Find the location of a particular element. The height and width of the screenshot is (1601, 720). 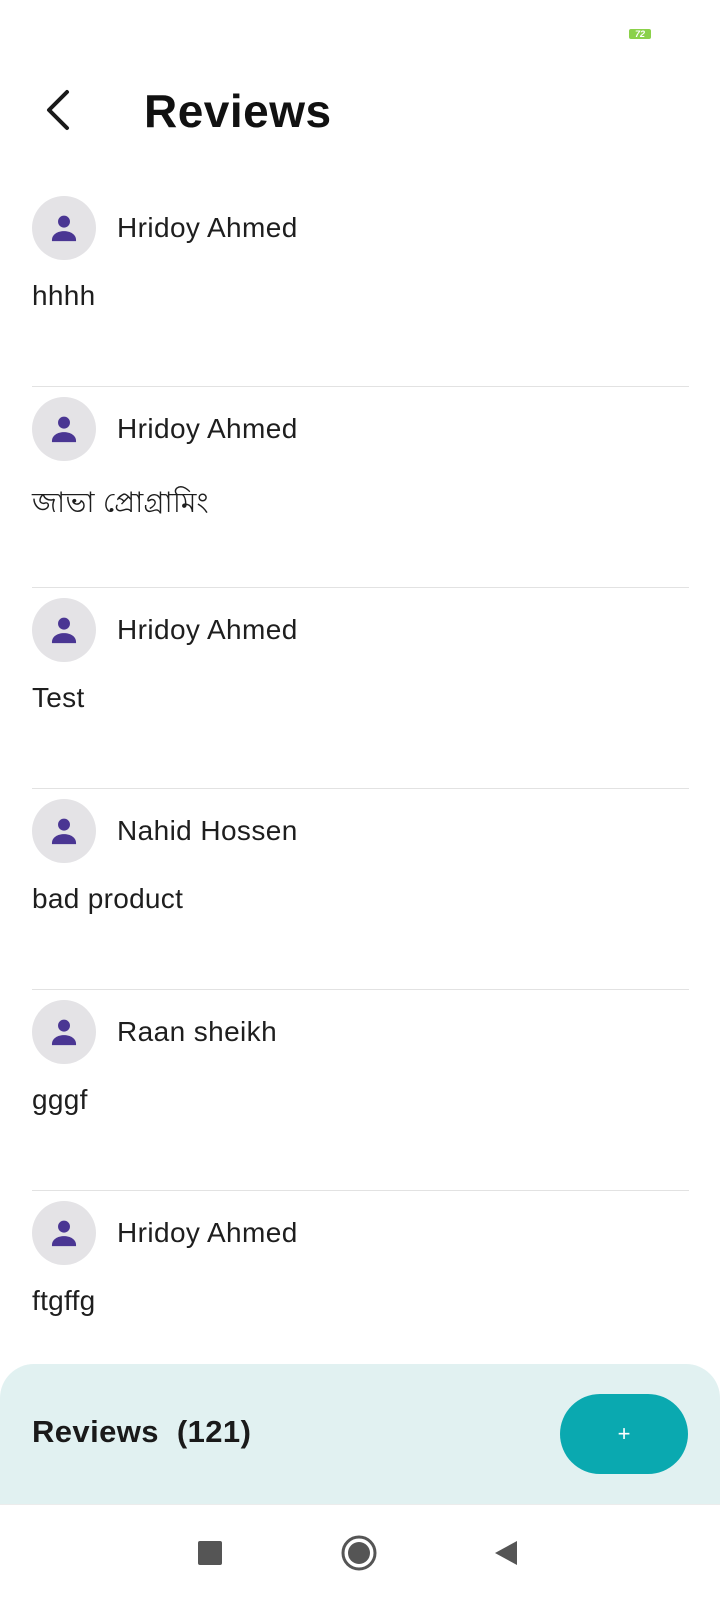

plus-icon: + is located at coordinates (624, 1433).